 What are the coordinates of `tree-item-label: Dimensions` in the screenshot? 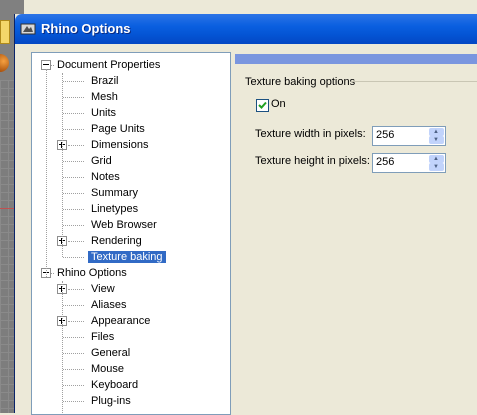 It's located at (119, 145).